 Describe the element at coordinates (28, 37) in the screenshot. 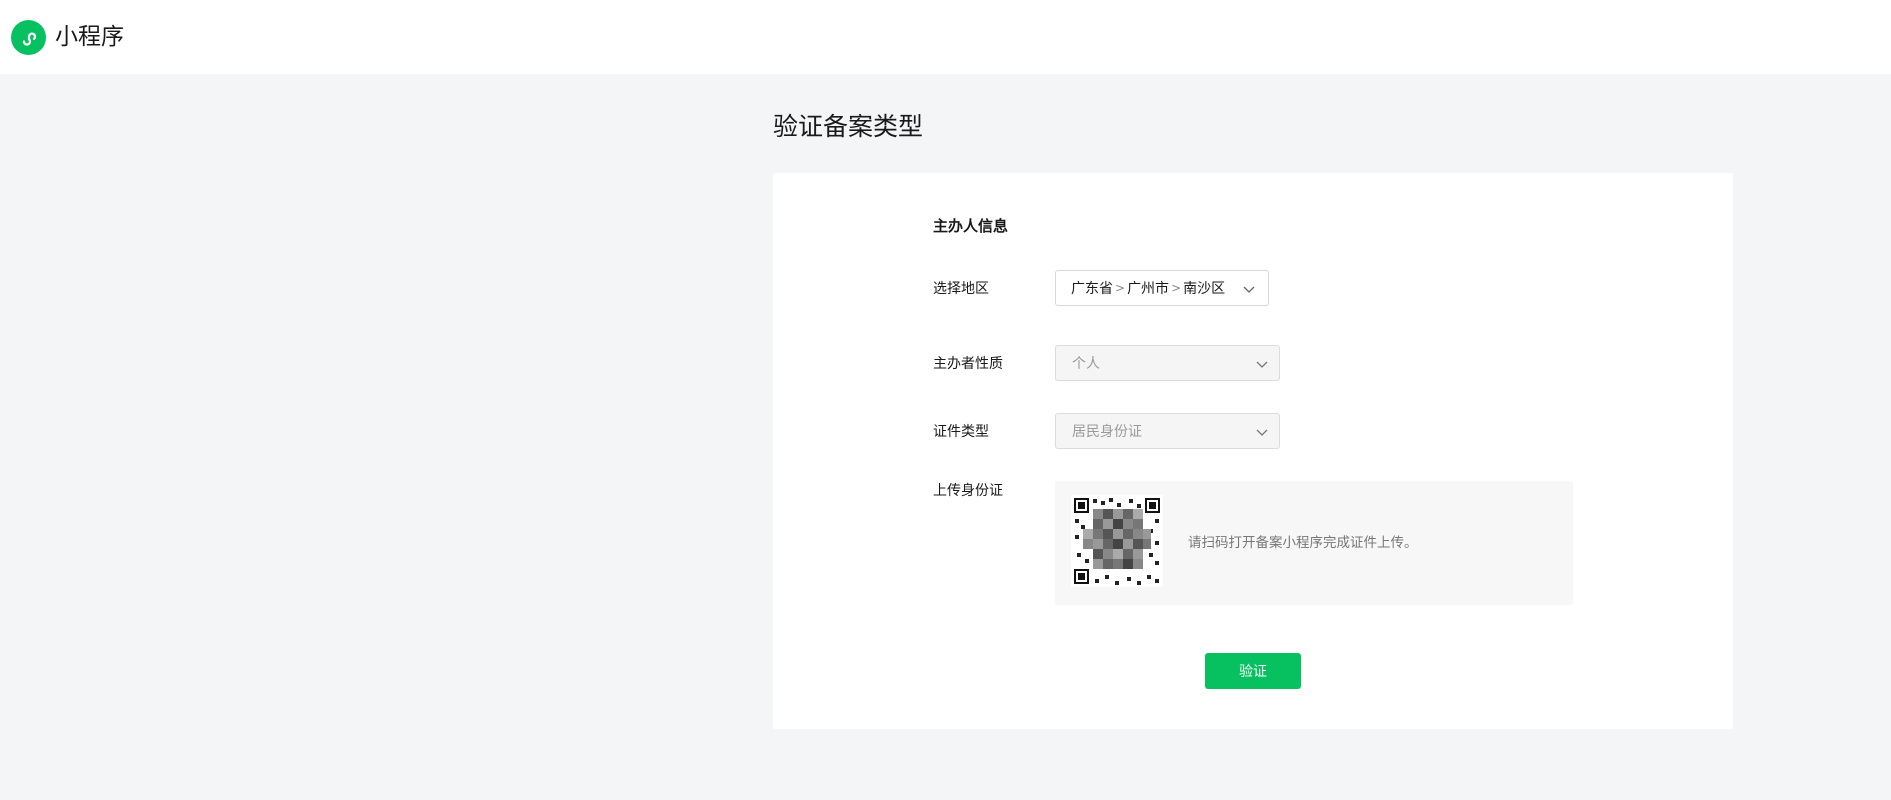

I see `miniprogram-logo-icon` at that location.